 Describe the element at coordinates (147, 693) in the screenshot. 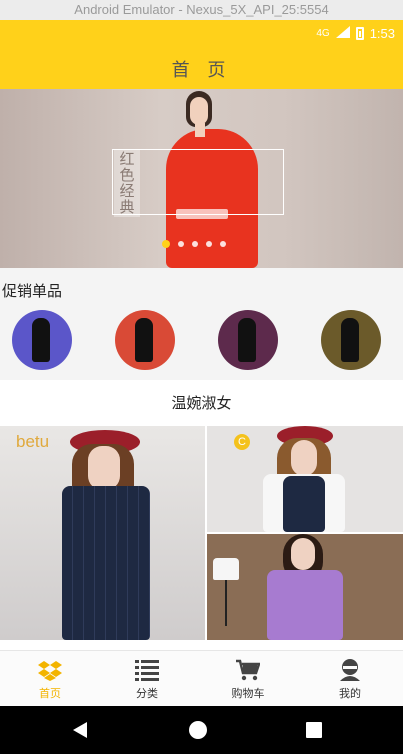

I see `nav-category-label: 分类` at that location.